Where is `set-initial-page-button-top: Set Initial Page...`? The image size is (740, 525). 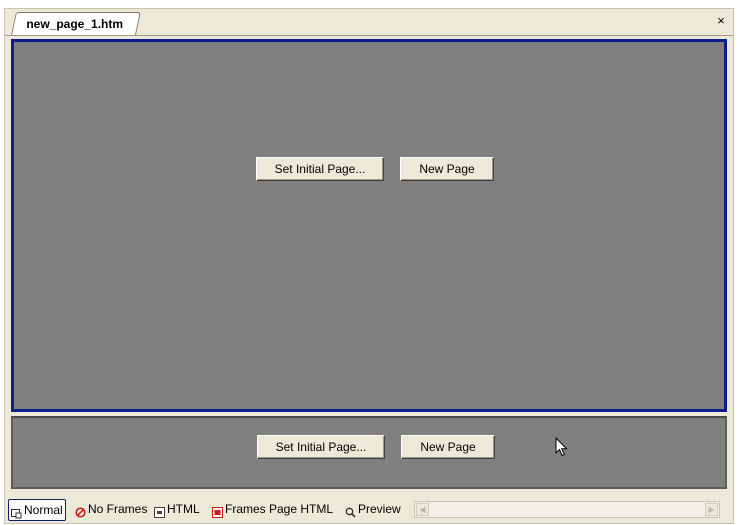
set-initial-page-button-top: Set Initial Page... is located at coordinates (320, 169).